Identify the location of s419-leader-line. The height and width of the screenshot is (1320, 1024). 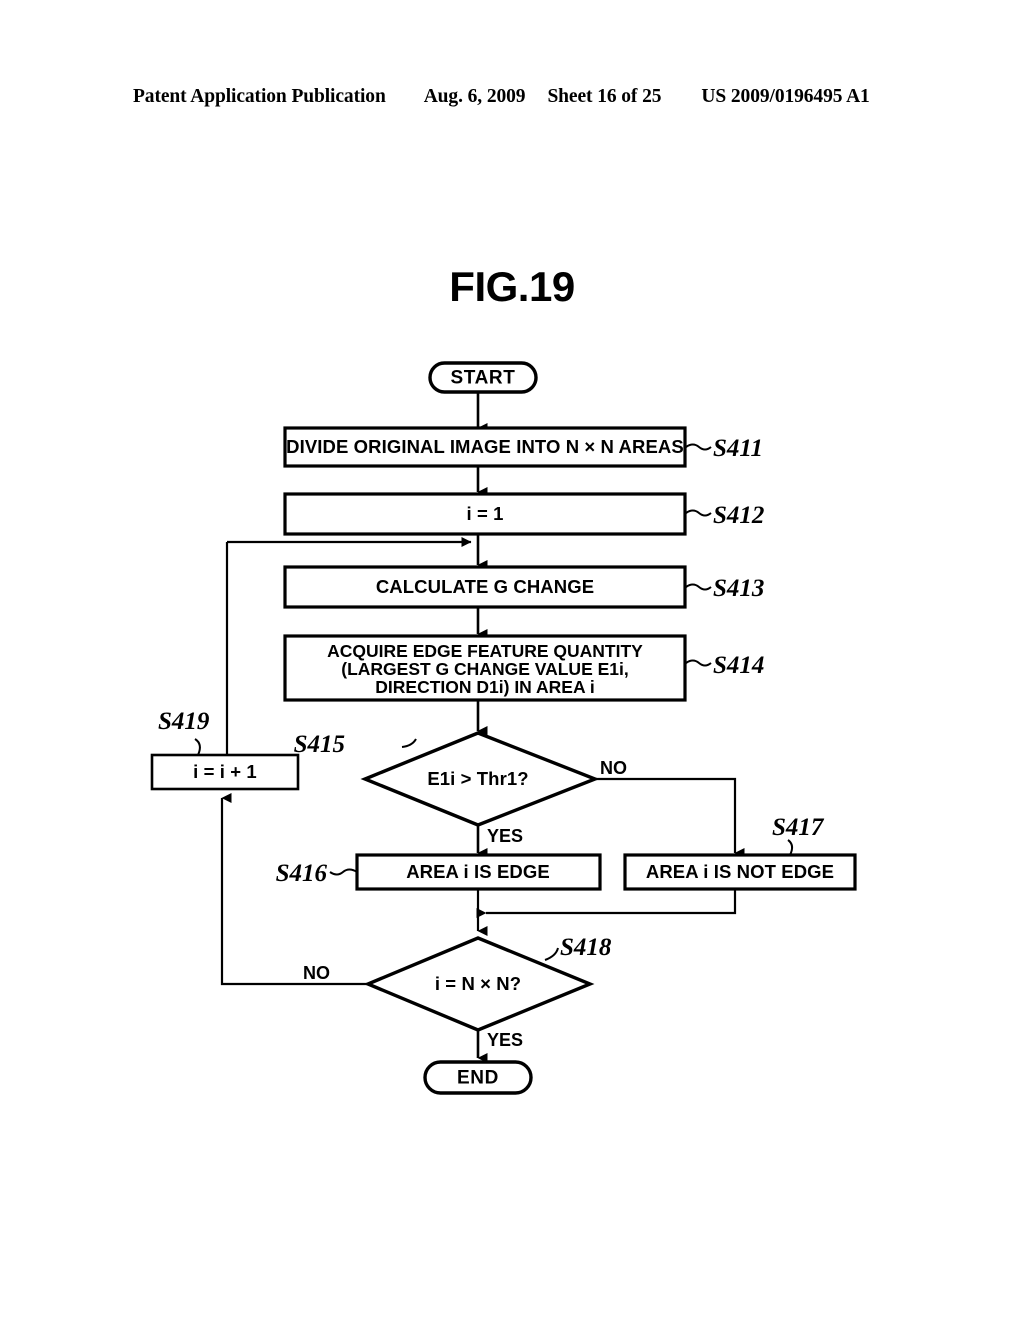
(197, 747).